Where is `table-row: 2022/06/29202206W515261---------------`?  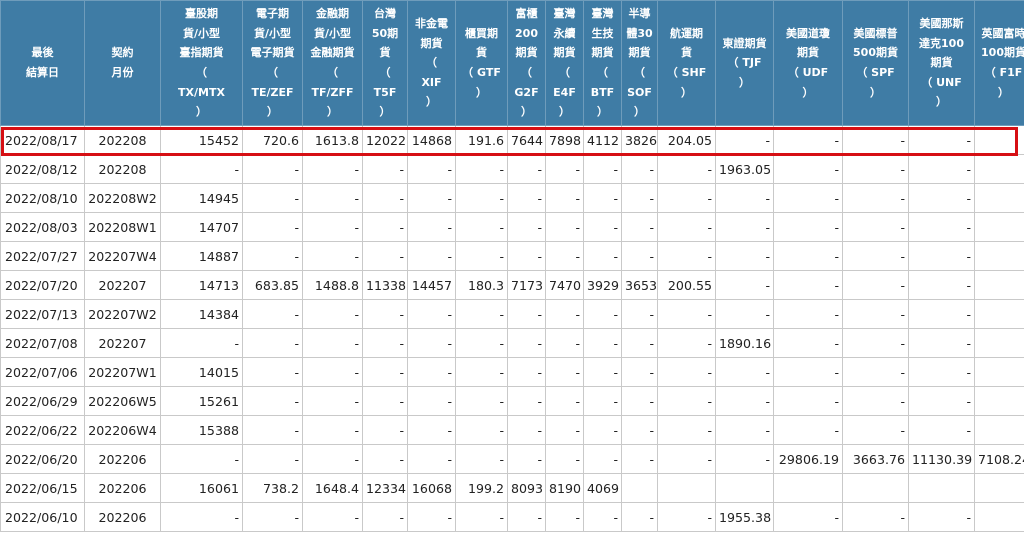
table-row: 2022/06/29202206W515261--------------- is located at coordinates (512, 401).